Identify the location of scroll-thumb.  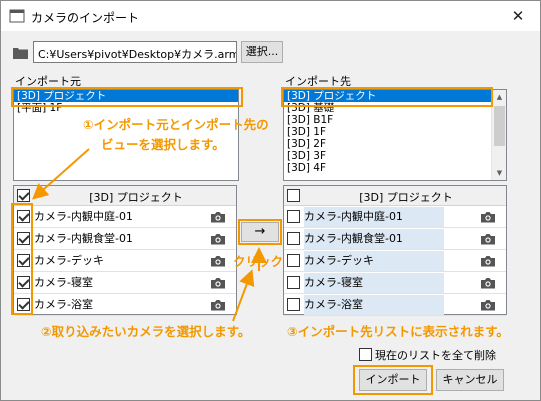
(499, 126).